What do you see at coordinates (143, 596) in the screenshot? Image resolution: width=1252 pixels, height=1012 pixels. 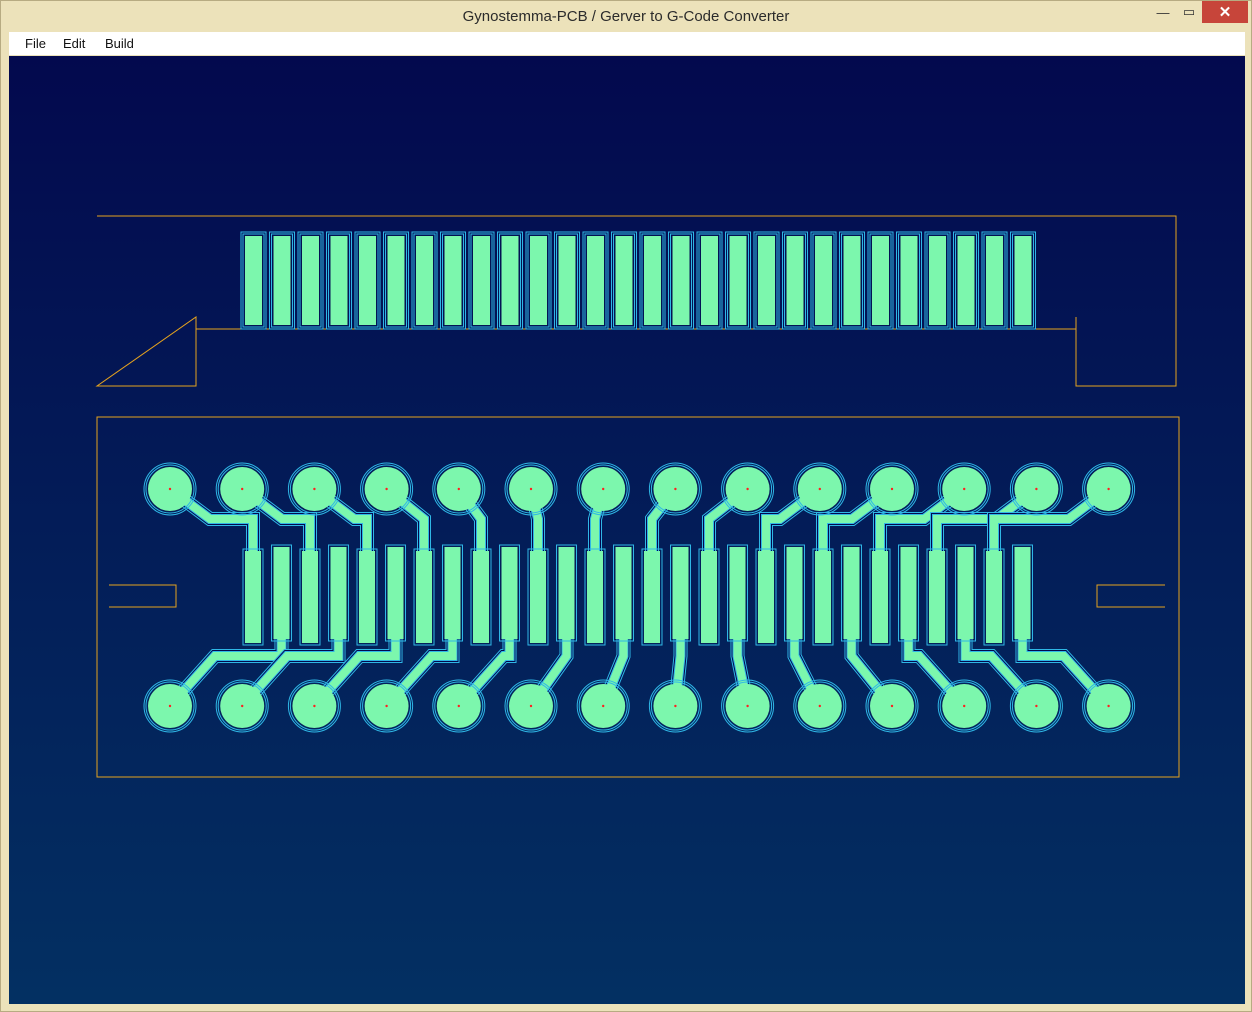 I see `left-slot` at bounding box center [143, 596].